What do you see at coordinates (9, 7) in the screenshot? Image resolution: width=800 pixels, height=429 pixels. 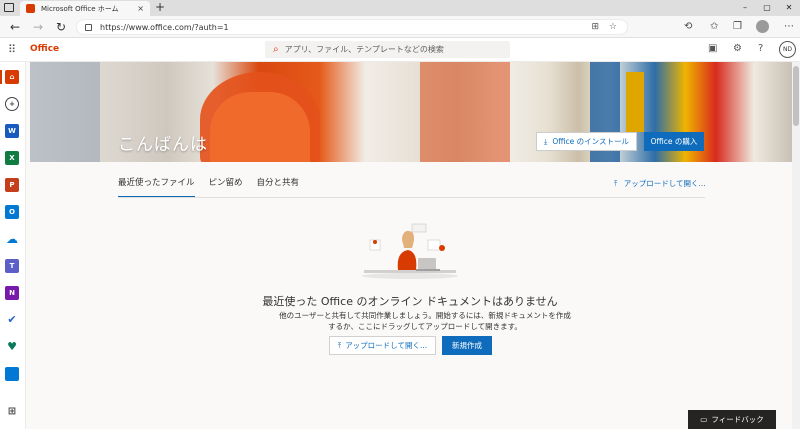 I see `tab-actions-icon` at bounding box center [9, 7].